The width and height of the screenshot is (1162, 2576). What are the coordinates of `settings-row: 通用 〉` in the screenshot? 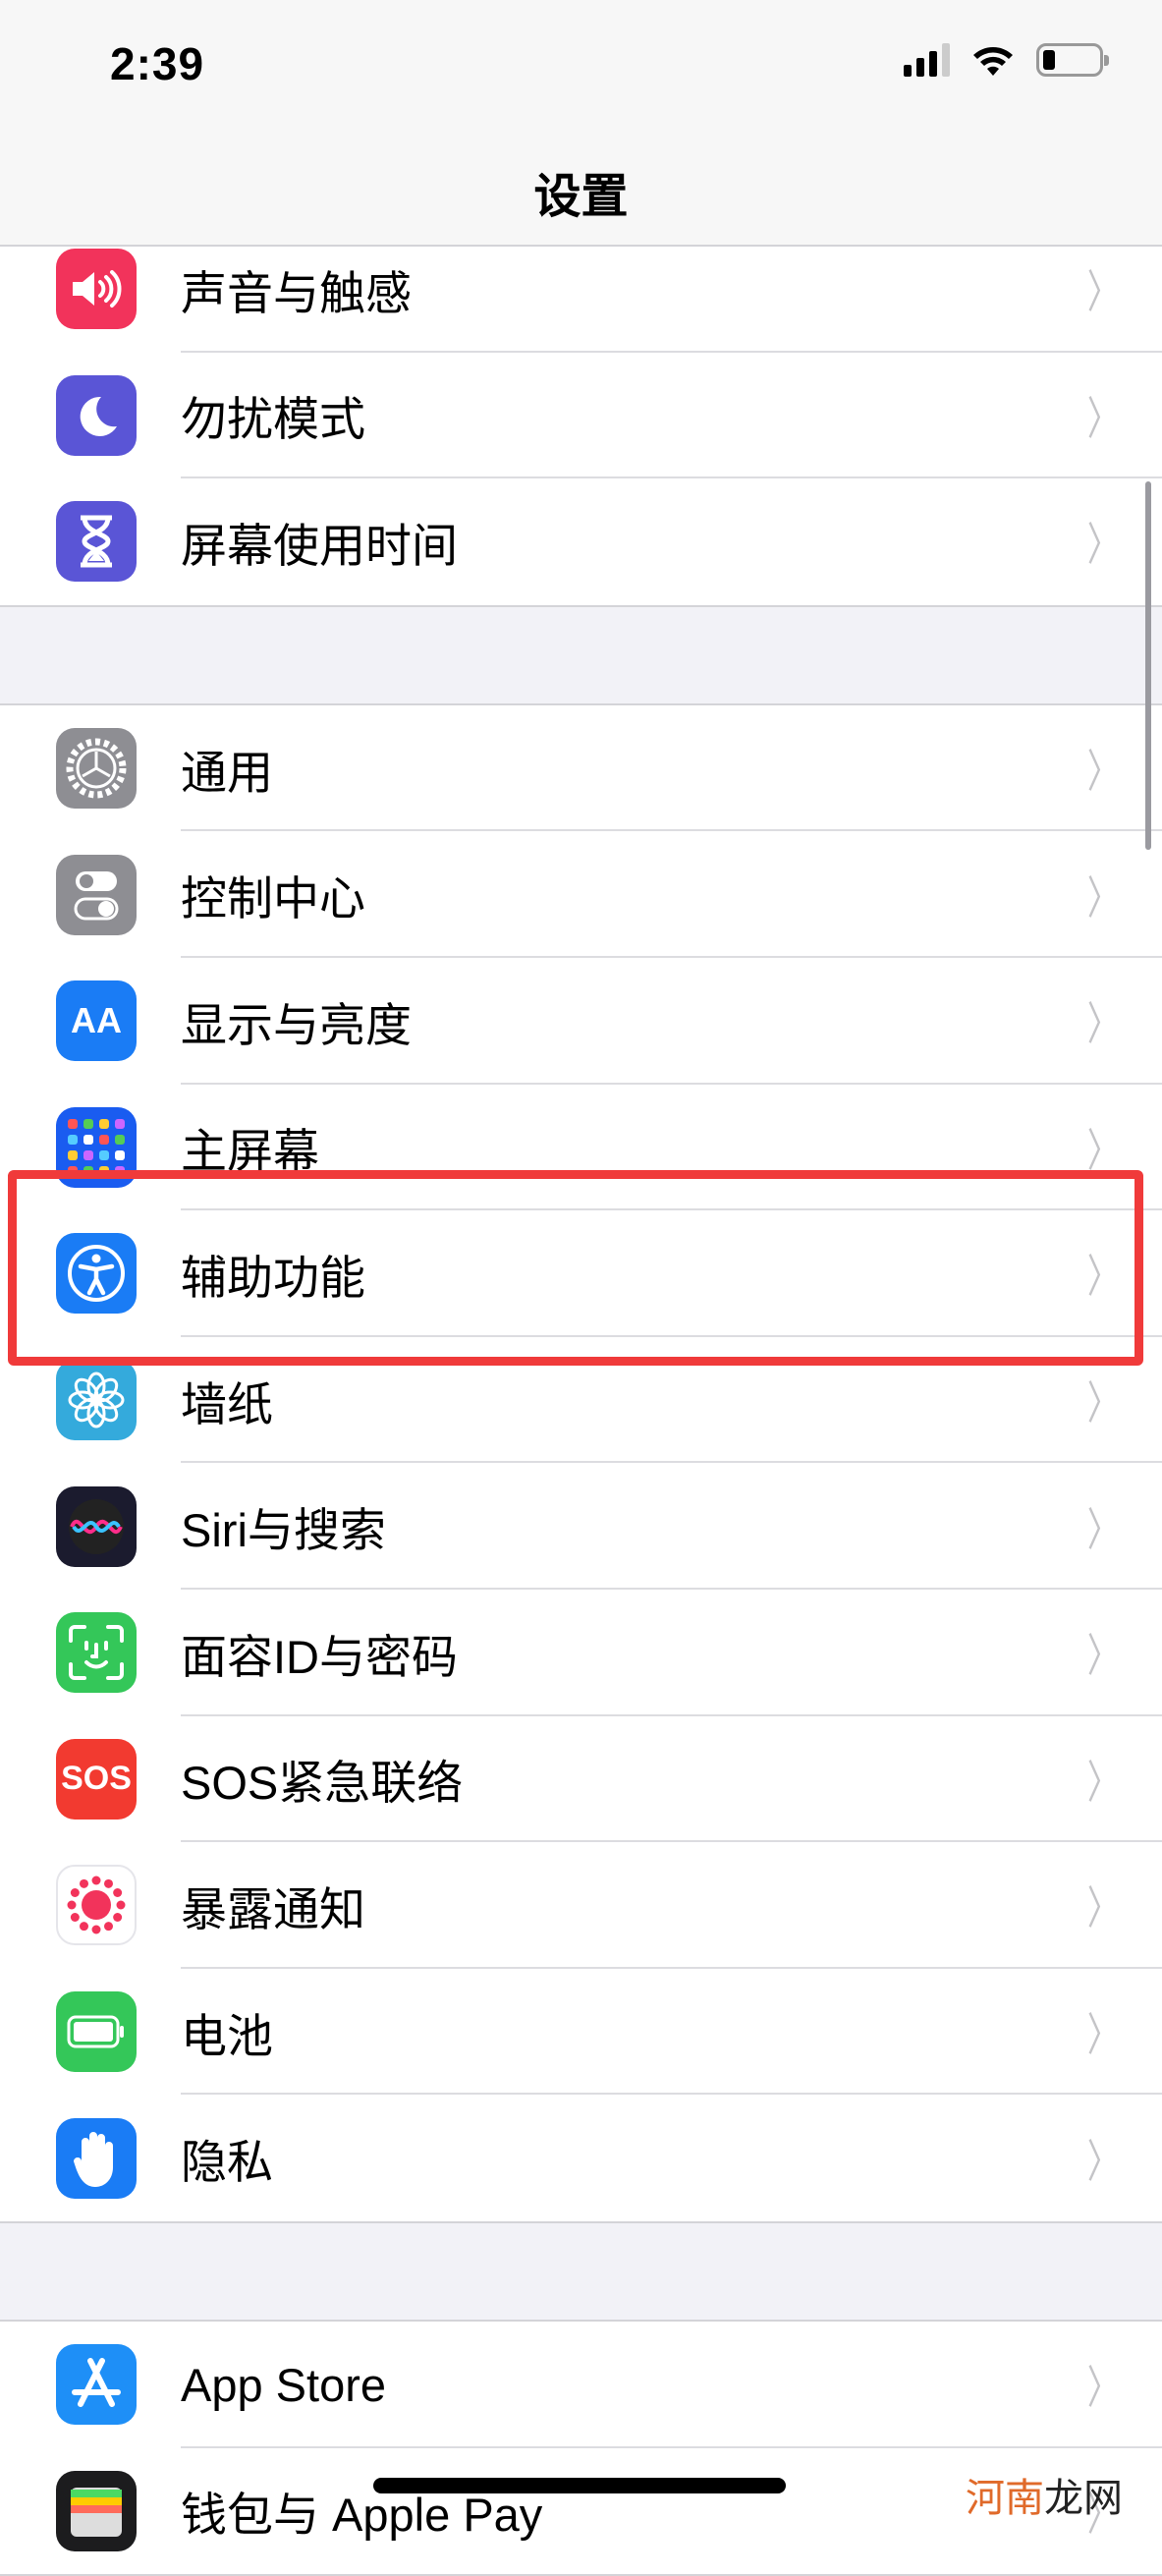 It's located at (581, 768).